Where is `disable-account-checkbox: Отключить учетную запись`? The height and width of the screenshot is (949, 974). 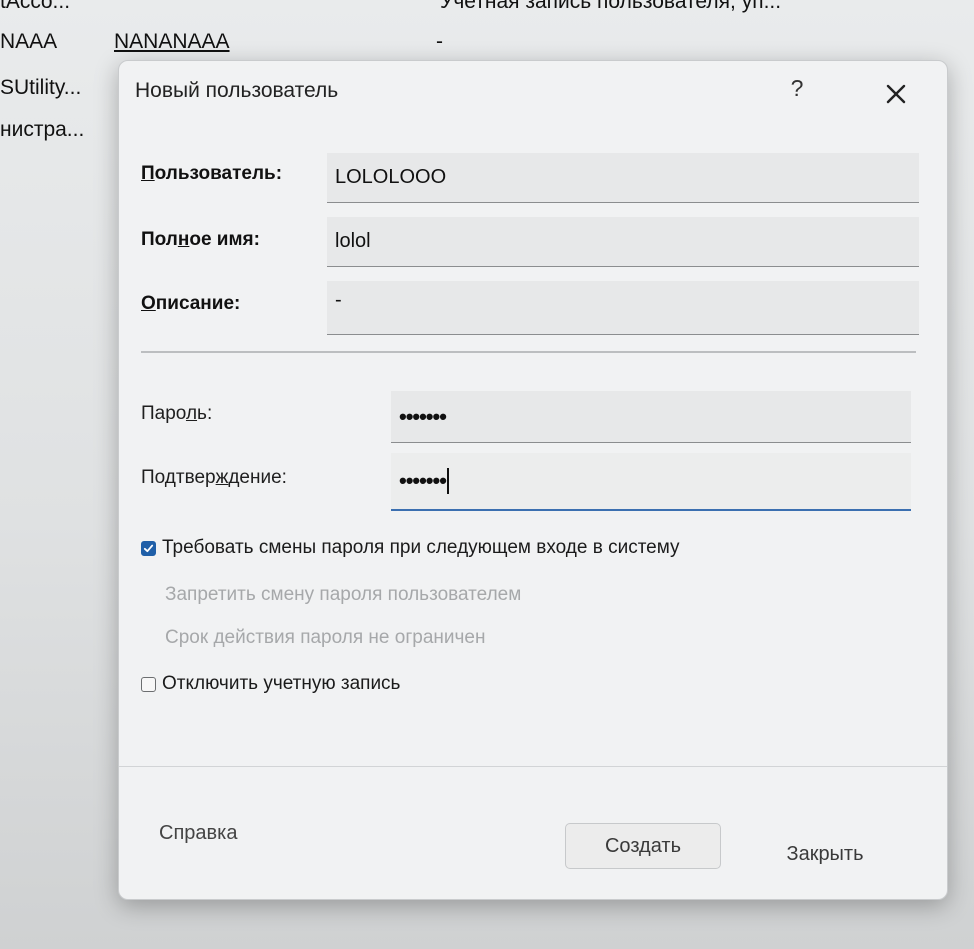
disable-account-checkbox: Отключить учетную запись is located at coordinates (270, 684).